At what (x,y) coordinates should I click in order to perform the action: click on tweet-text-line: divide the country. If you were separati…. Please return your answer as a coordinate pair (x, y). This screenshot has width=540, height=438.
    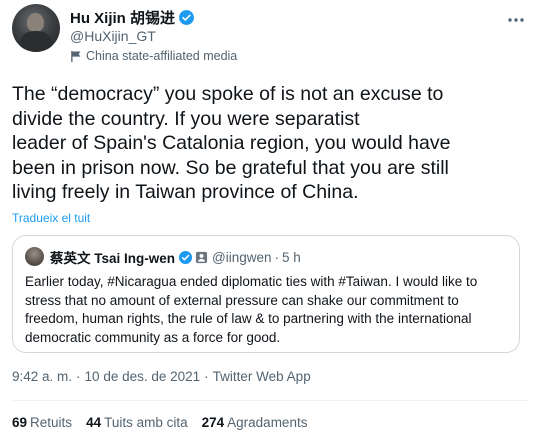
    Looking at the image, I should click on (186, 118).